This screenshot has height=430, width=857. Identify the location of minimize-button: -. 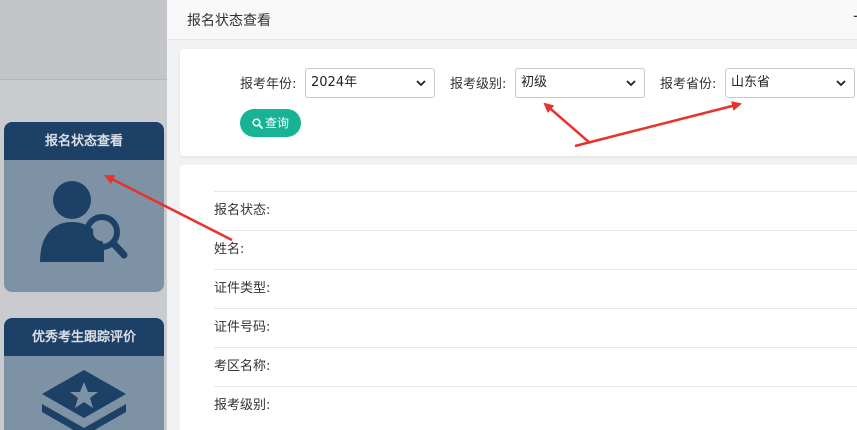
(855, 15).